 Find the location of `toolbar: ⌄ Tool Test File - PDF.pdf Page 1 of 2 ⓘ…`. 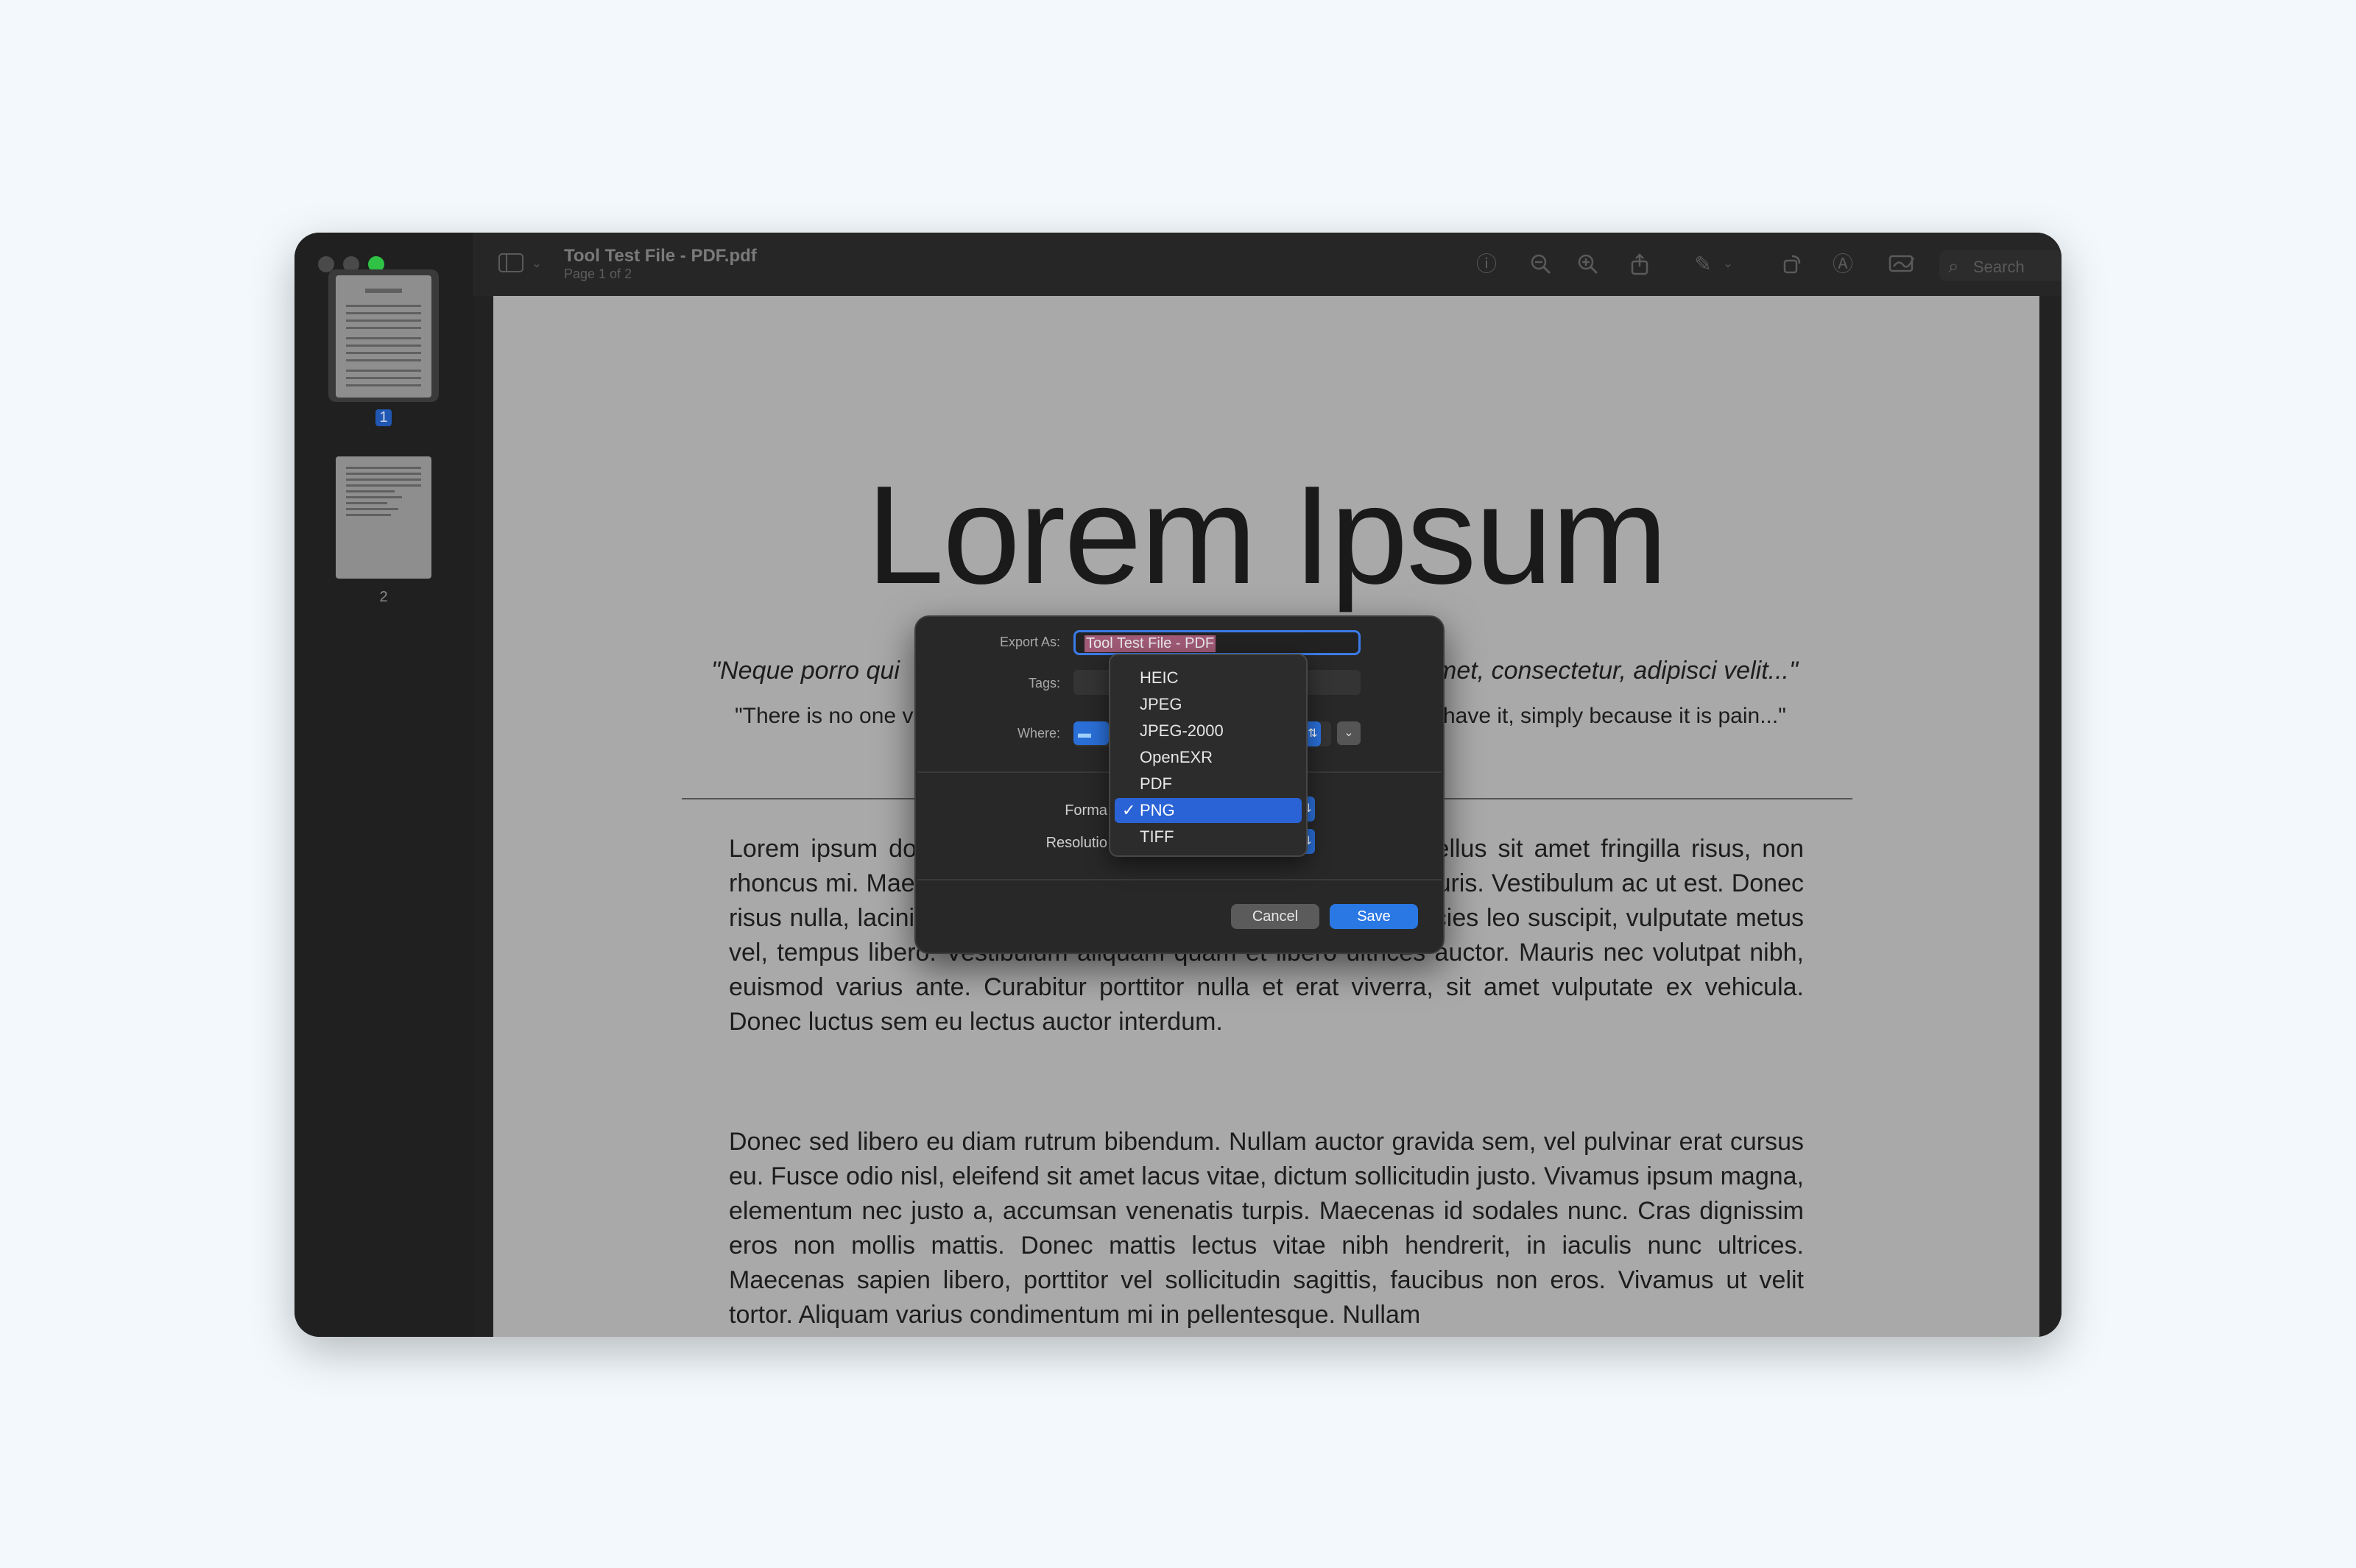

toolbar: ⌄ Tool Test File - PDF.pdf Page 1 of 2 ⓘ… is located at coordinates (1267, 264).